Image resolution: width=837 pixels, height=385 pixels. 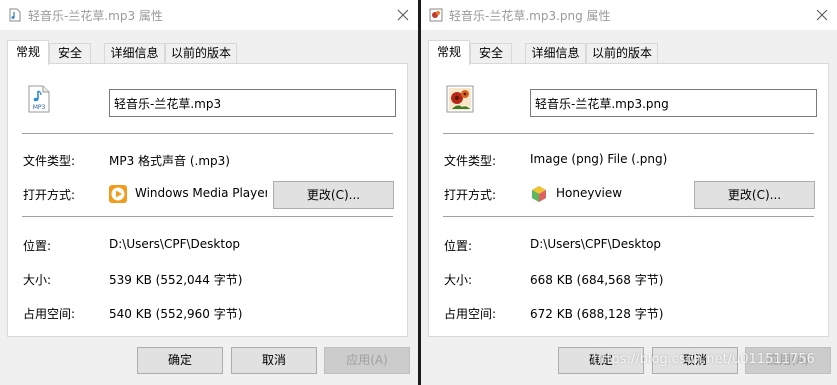 What do you see at coordinates (673, 103) in the screenshot?
I see `filename-field: 轻音乐-兰花草.mp3.png` at bounding box center [673, 103].